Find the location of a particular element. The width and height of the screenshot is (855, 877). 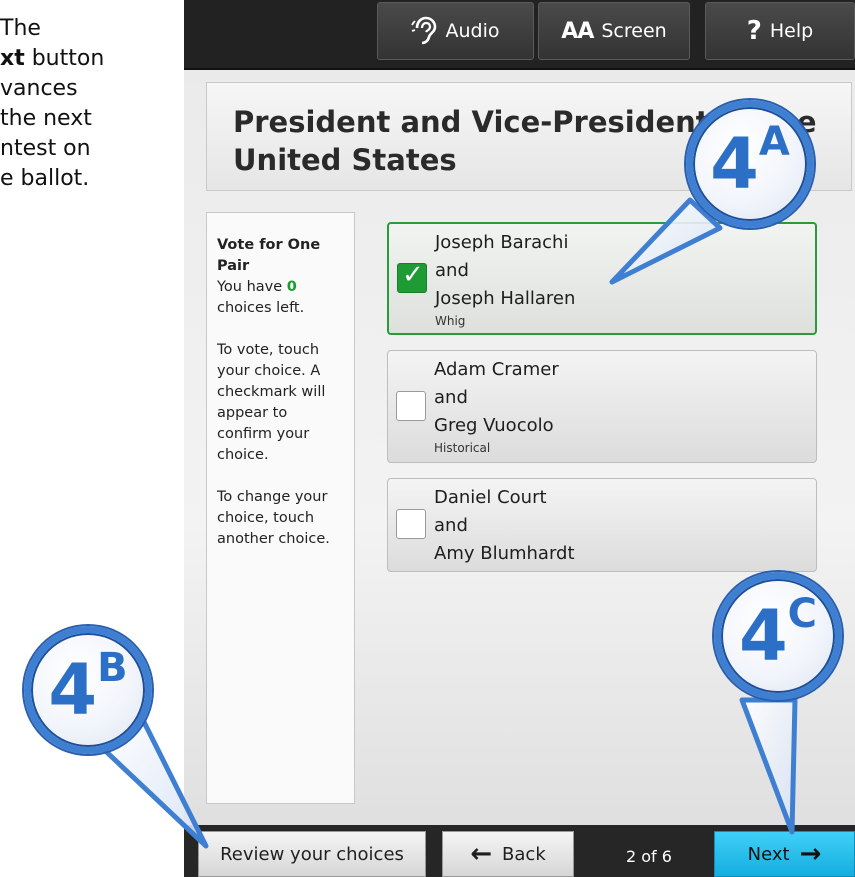

callout-4a-badge: 4A is located at coordinates (750, 164).